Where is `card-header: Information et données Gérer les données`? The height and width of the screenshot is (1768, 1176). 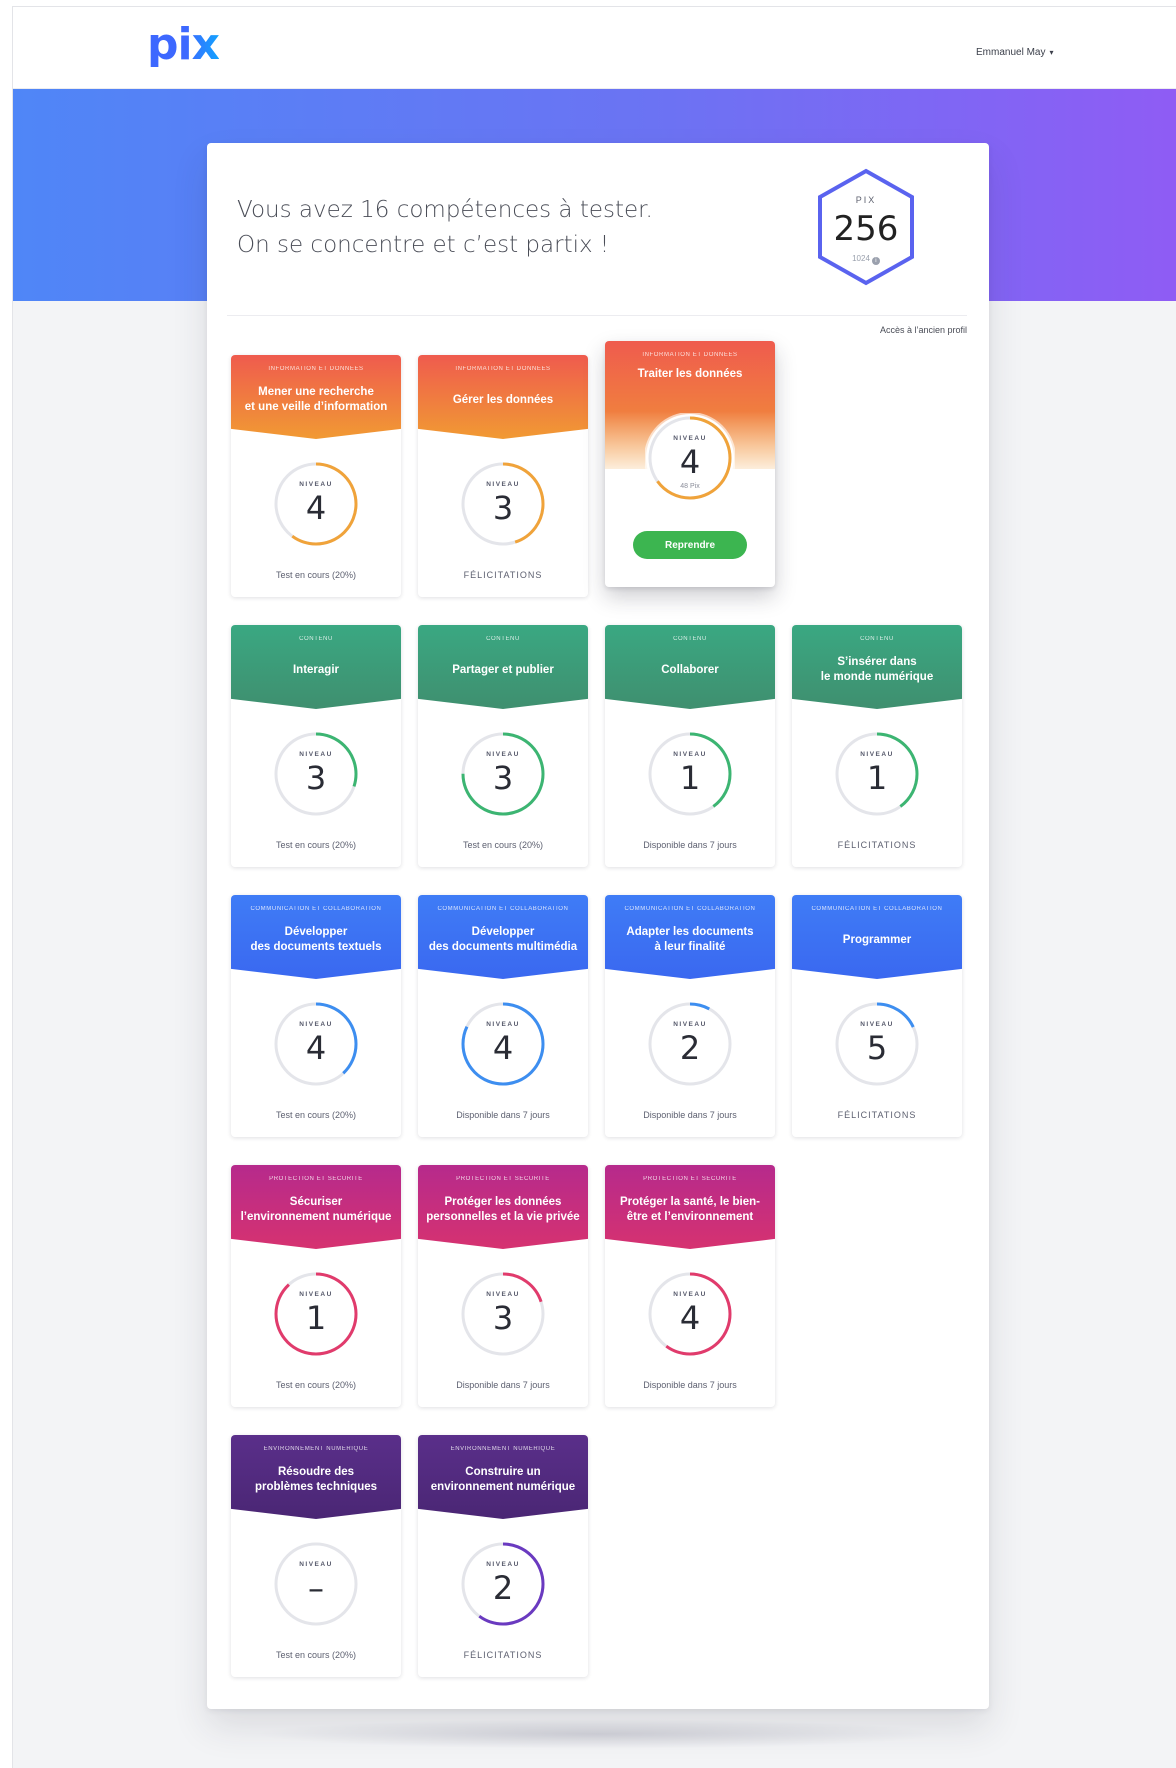
card-header: Information et données Gérer les données is located at coordinates (503, 397).